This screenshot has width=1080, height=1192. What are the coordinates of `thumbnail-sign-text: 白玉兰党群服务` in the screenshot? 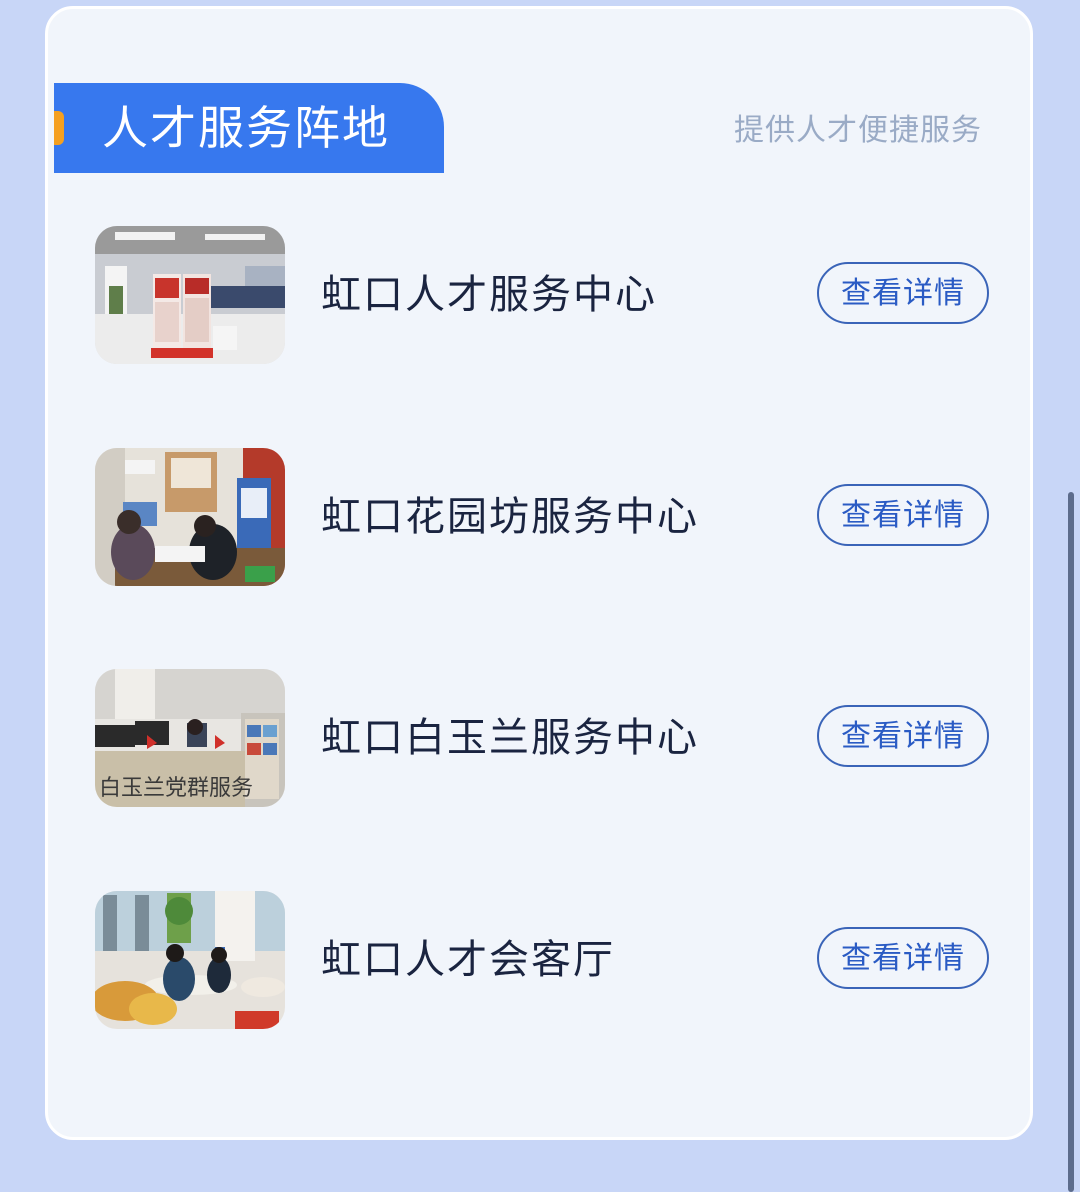 It's located at (176, 788).